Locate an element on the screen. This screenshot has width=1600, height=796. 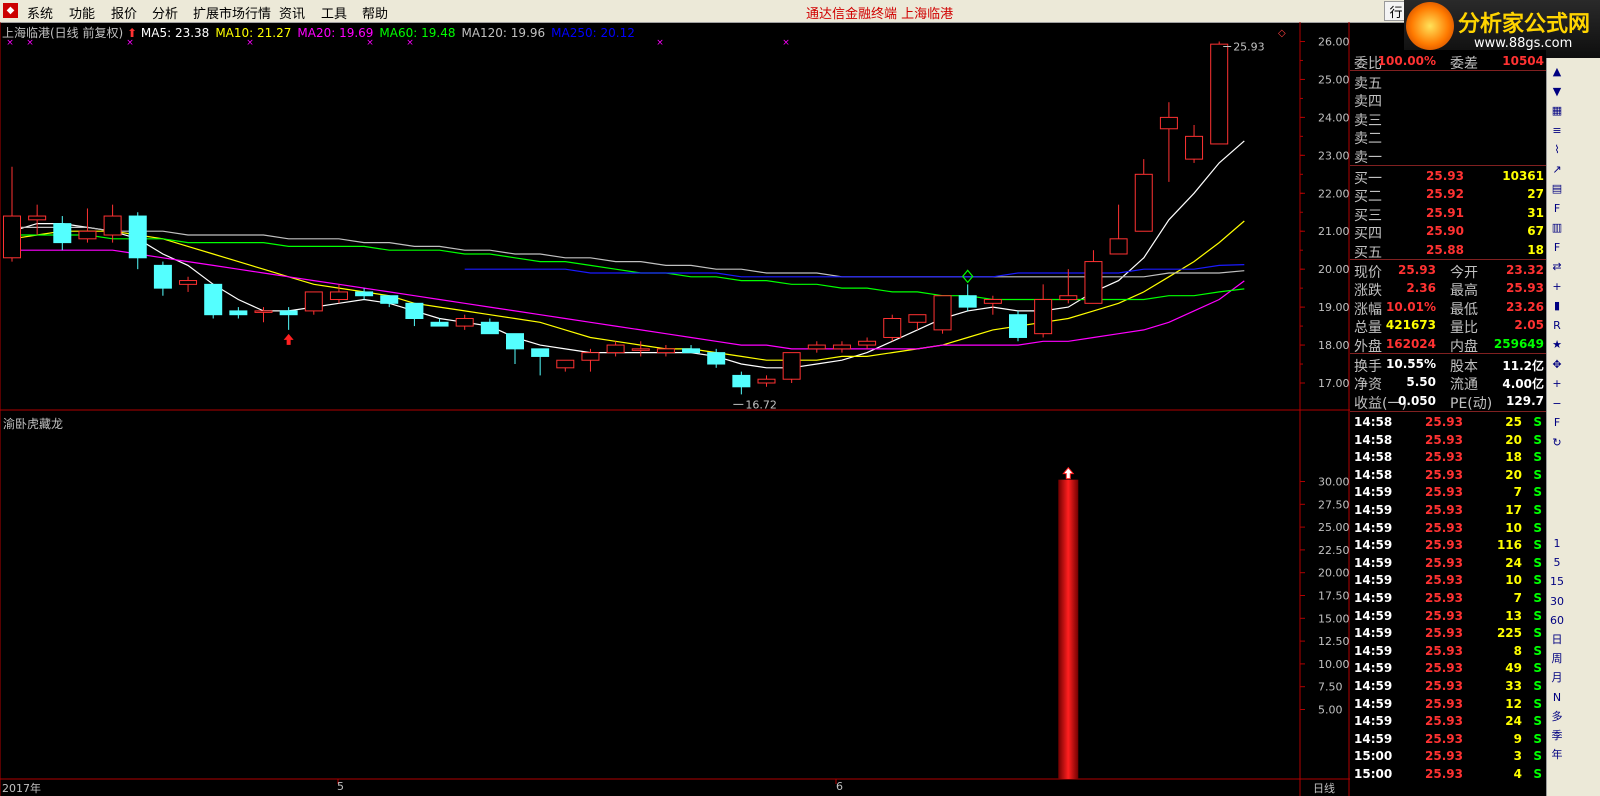
zoom-in-icon: + is located at coordinates (1557, 384).